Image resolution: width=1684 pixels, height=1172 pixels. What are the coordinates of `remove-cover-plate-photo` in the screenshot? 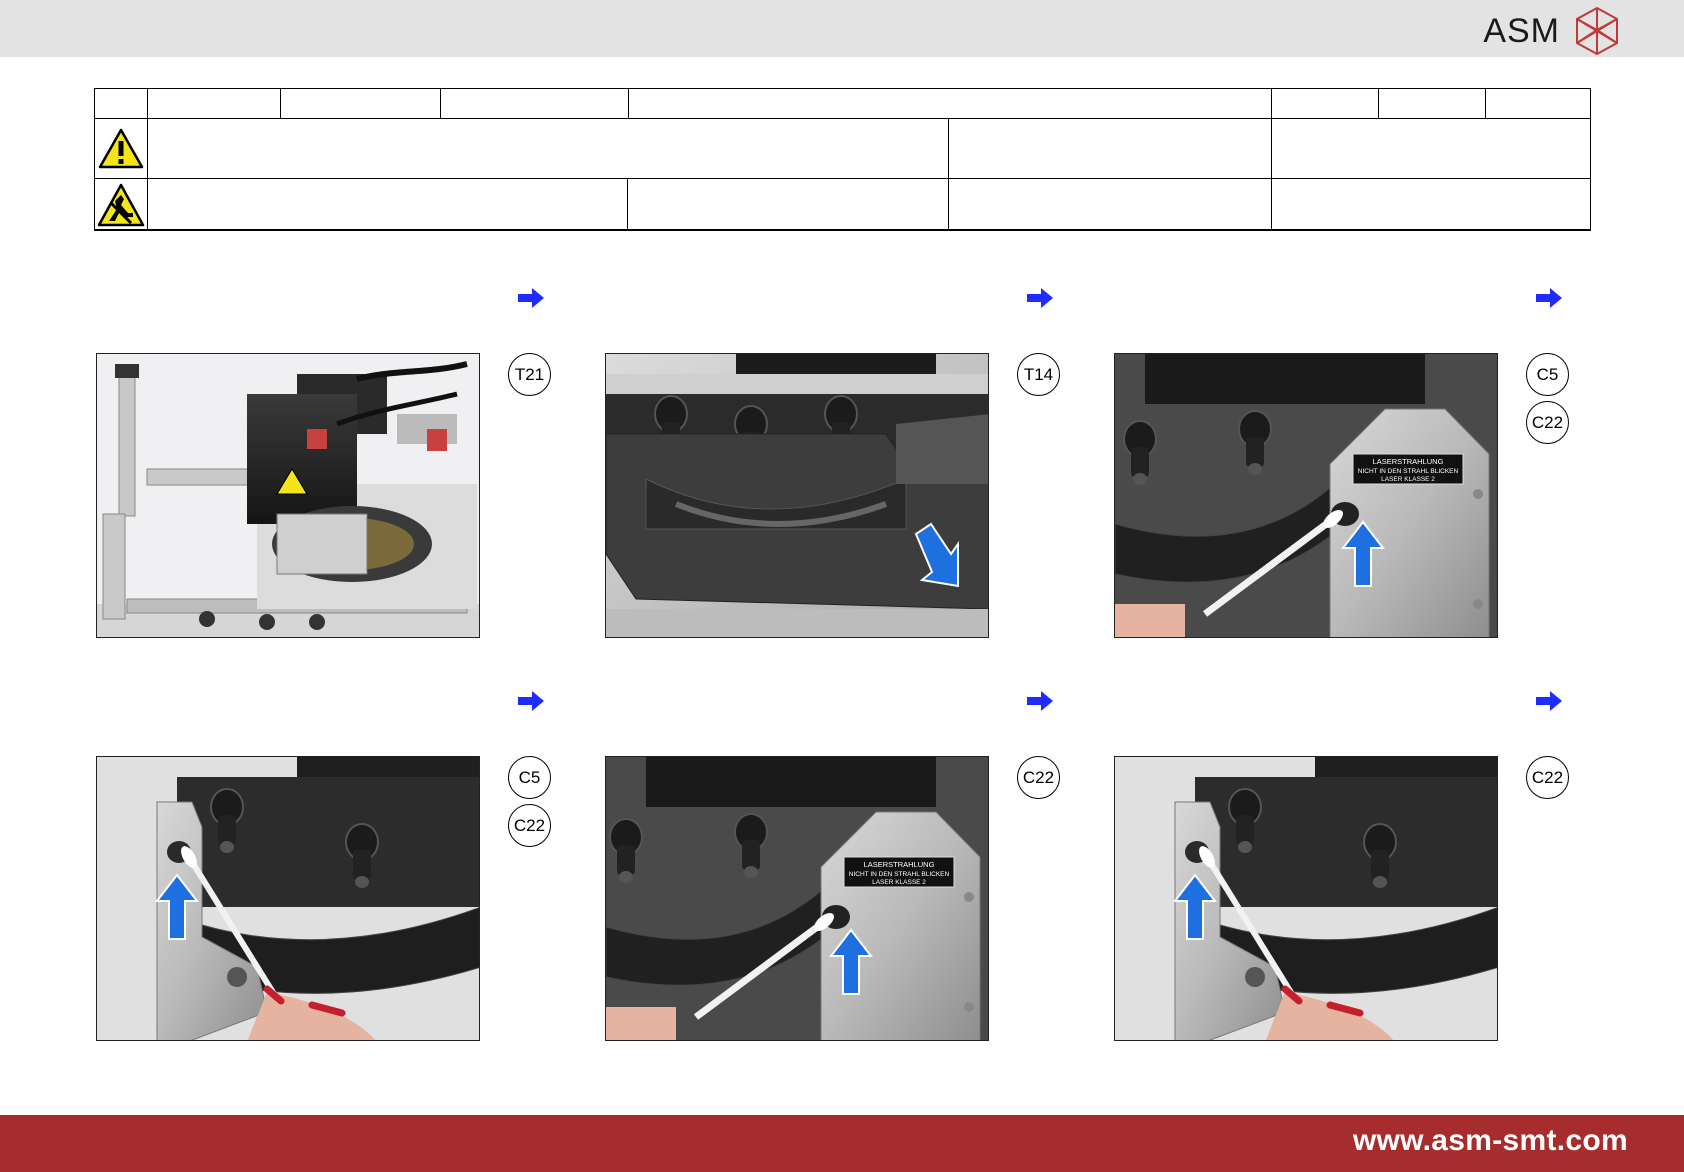 It's located at (797, 495).